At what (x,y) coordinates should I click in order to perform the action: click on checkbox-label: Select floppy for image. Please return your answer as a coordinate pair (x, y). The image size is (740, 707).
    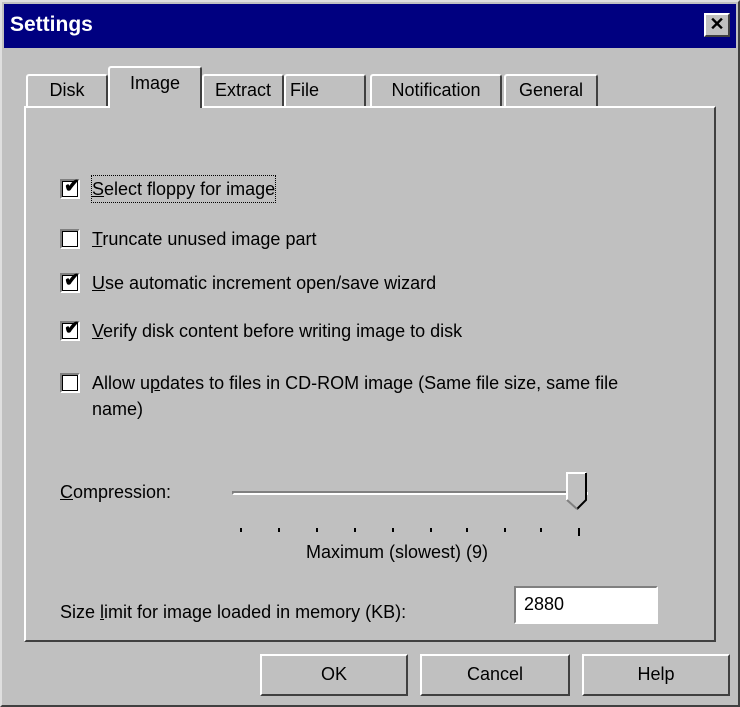
    Looking at the image, I should click on (183, 189).